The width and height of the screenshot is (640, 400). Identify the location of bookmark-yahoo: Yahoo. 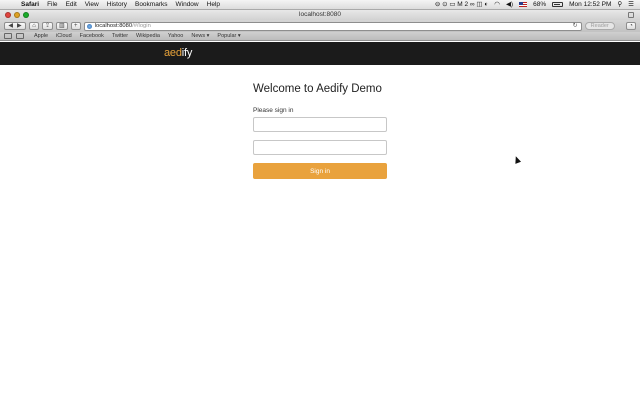
(176, 36).